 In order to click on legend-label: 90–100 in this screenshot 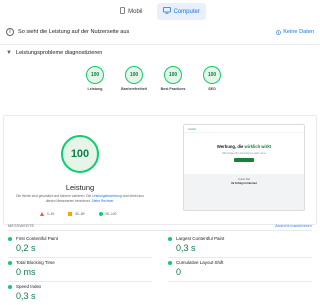, I will do `click(111, 214)`.